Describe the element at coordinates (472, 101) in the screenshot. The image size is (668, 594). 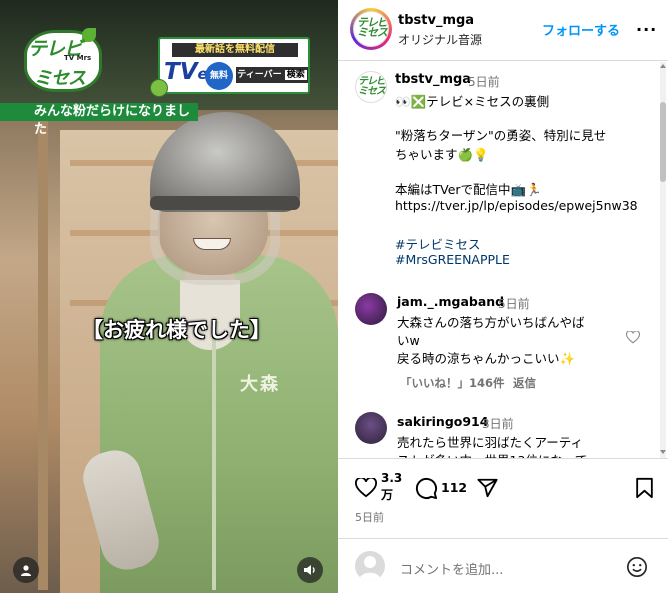
I see `caption-line: 👀❎テレビ×ミセスの裏側` at that location.